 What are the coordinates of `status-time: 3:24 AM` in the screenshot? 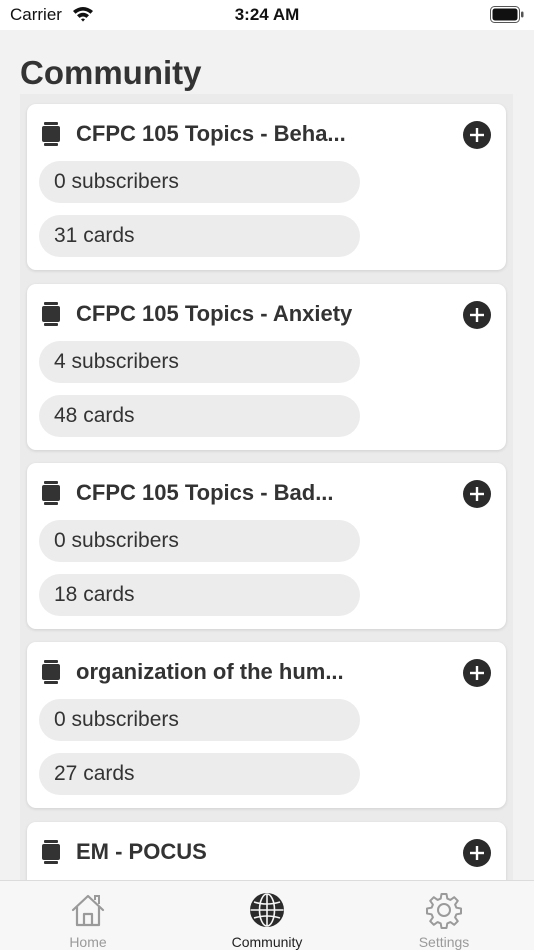 It's located at (267, 14).